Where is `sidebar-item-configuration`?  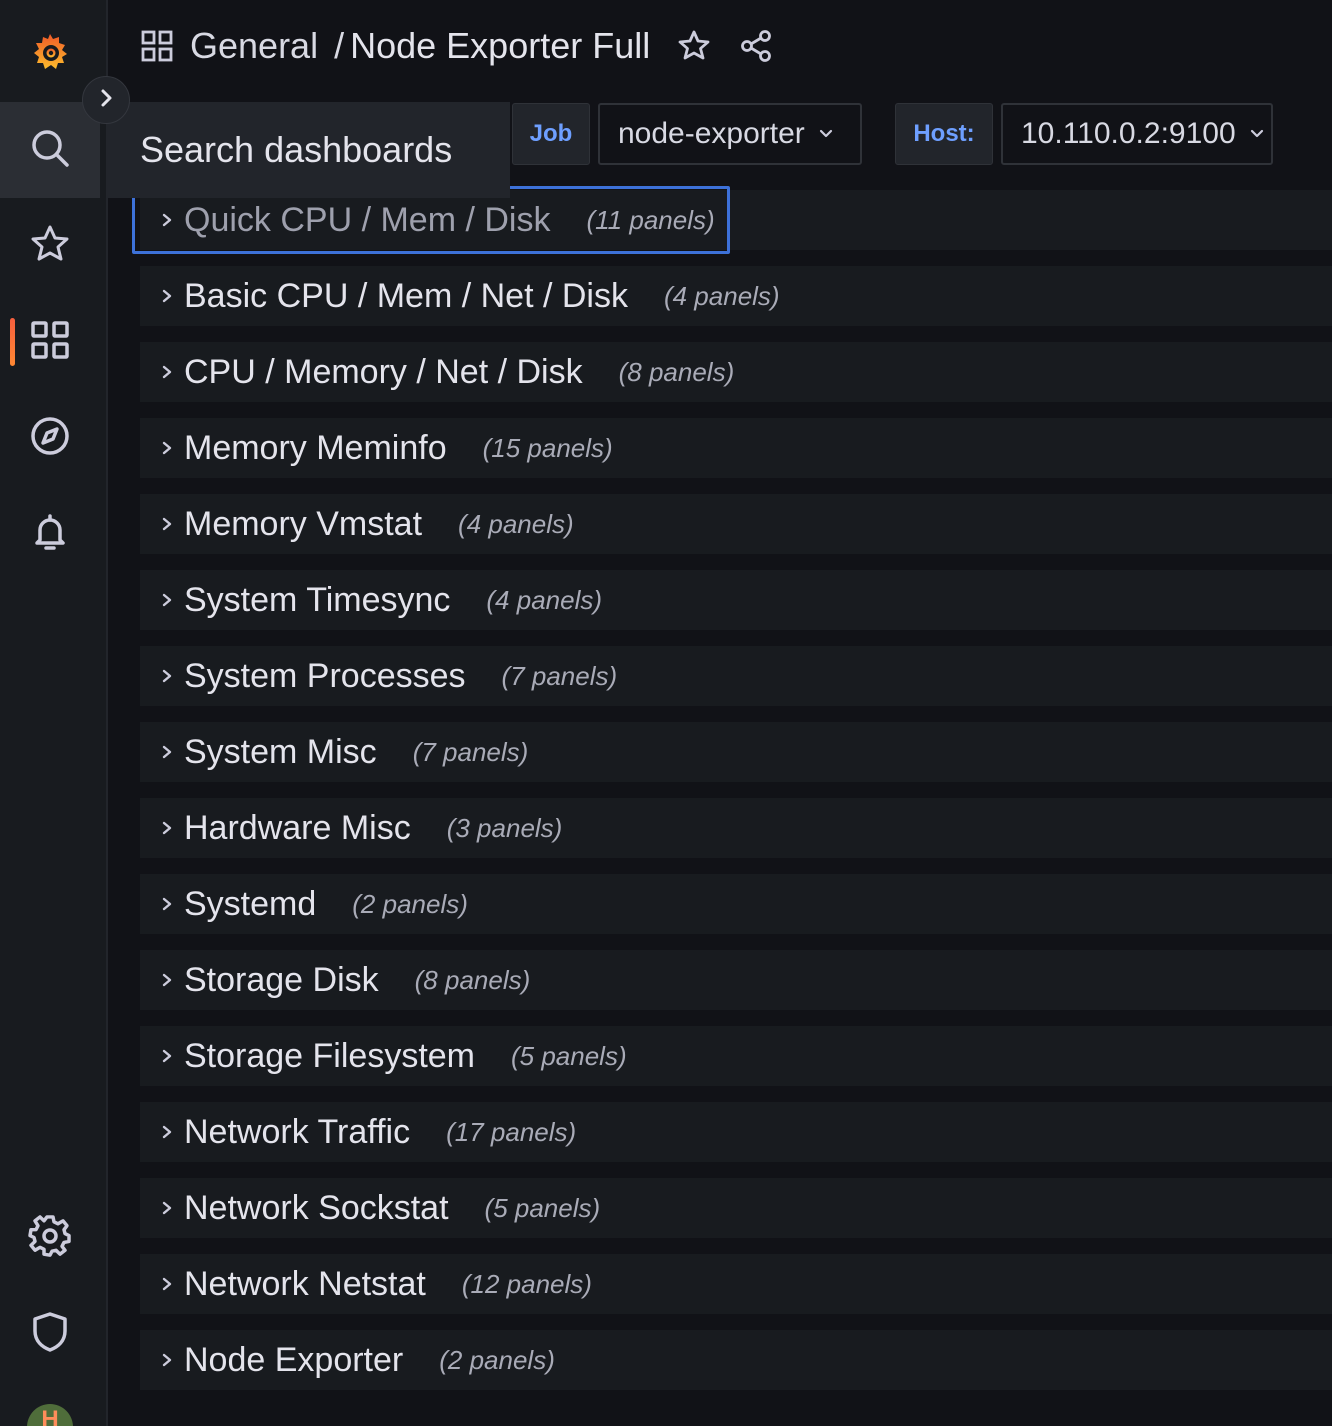 sidebar-item-configuration is located at coordinates (50, 1238).